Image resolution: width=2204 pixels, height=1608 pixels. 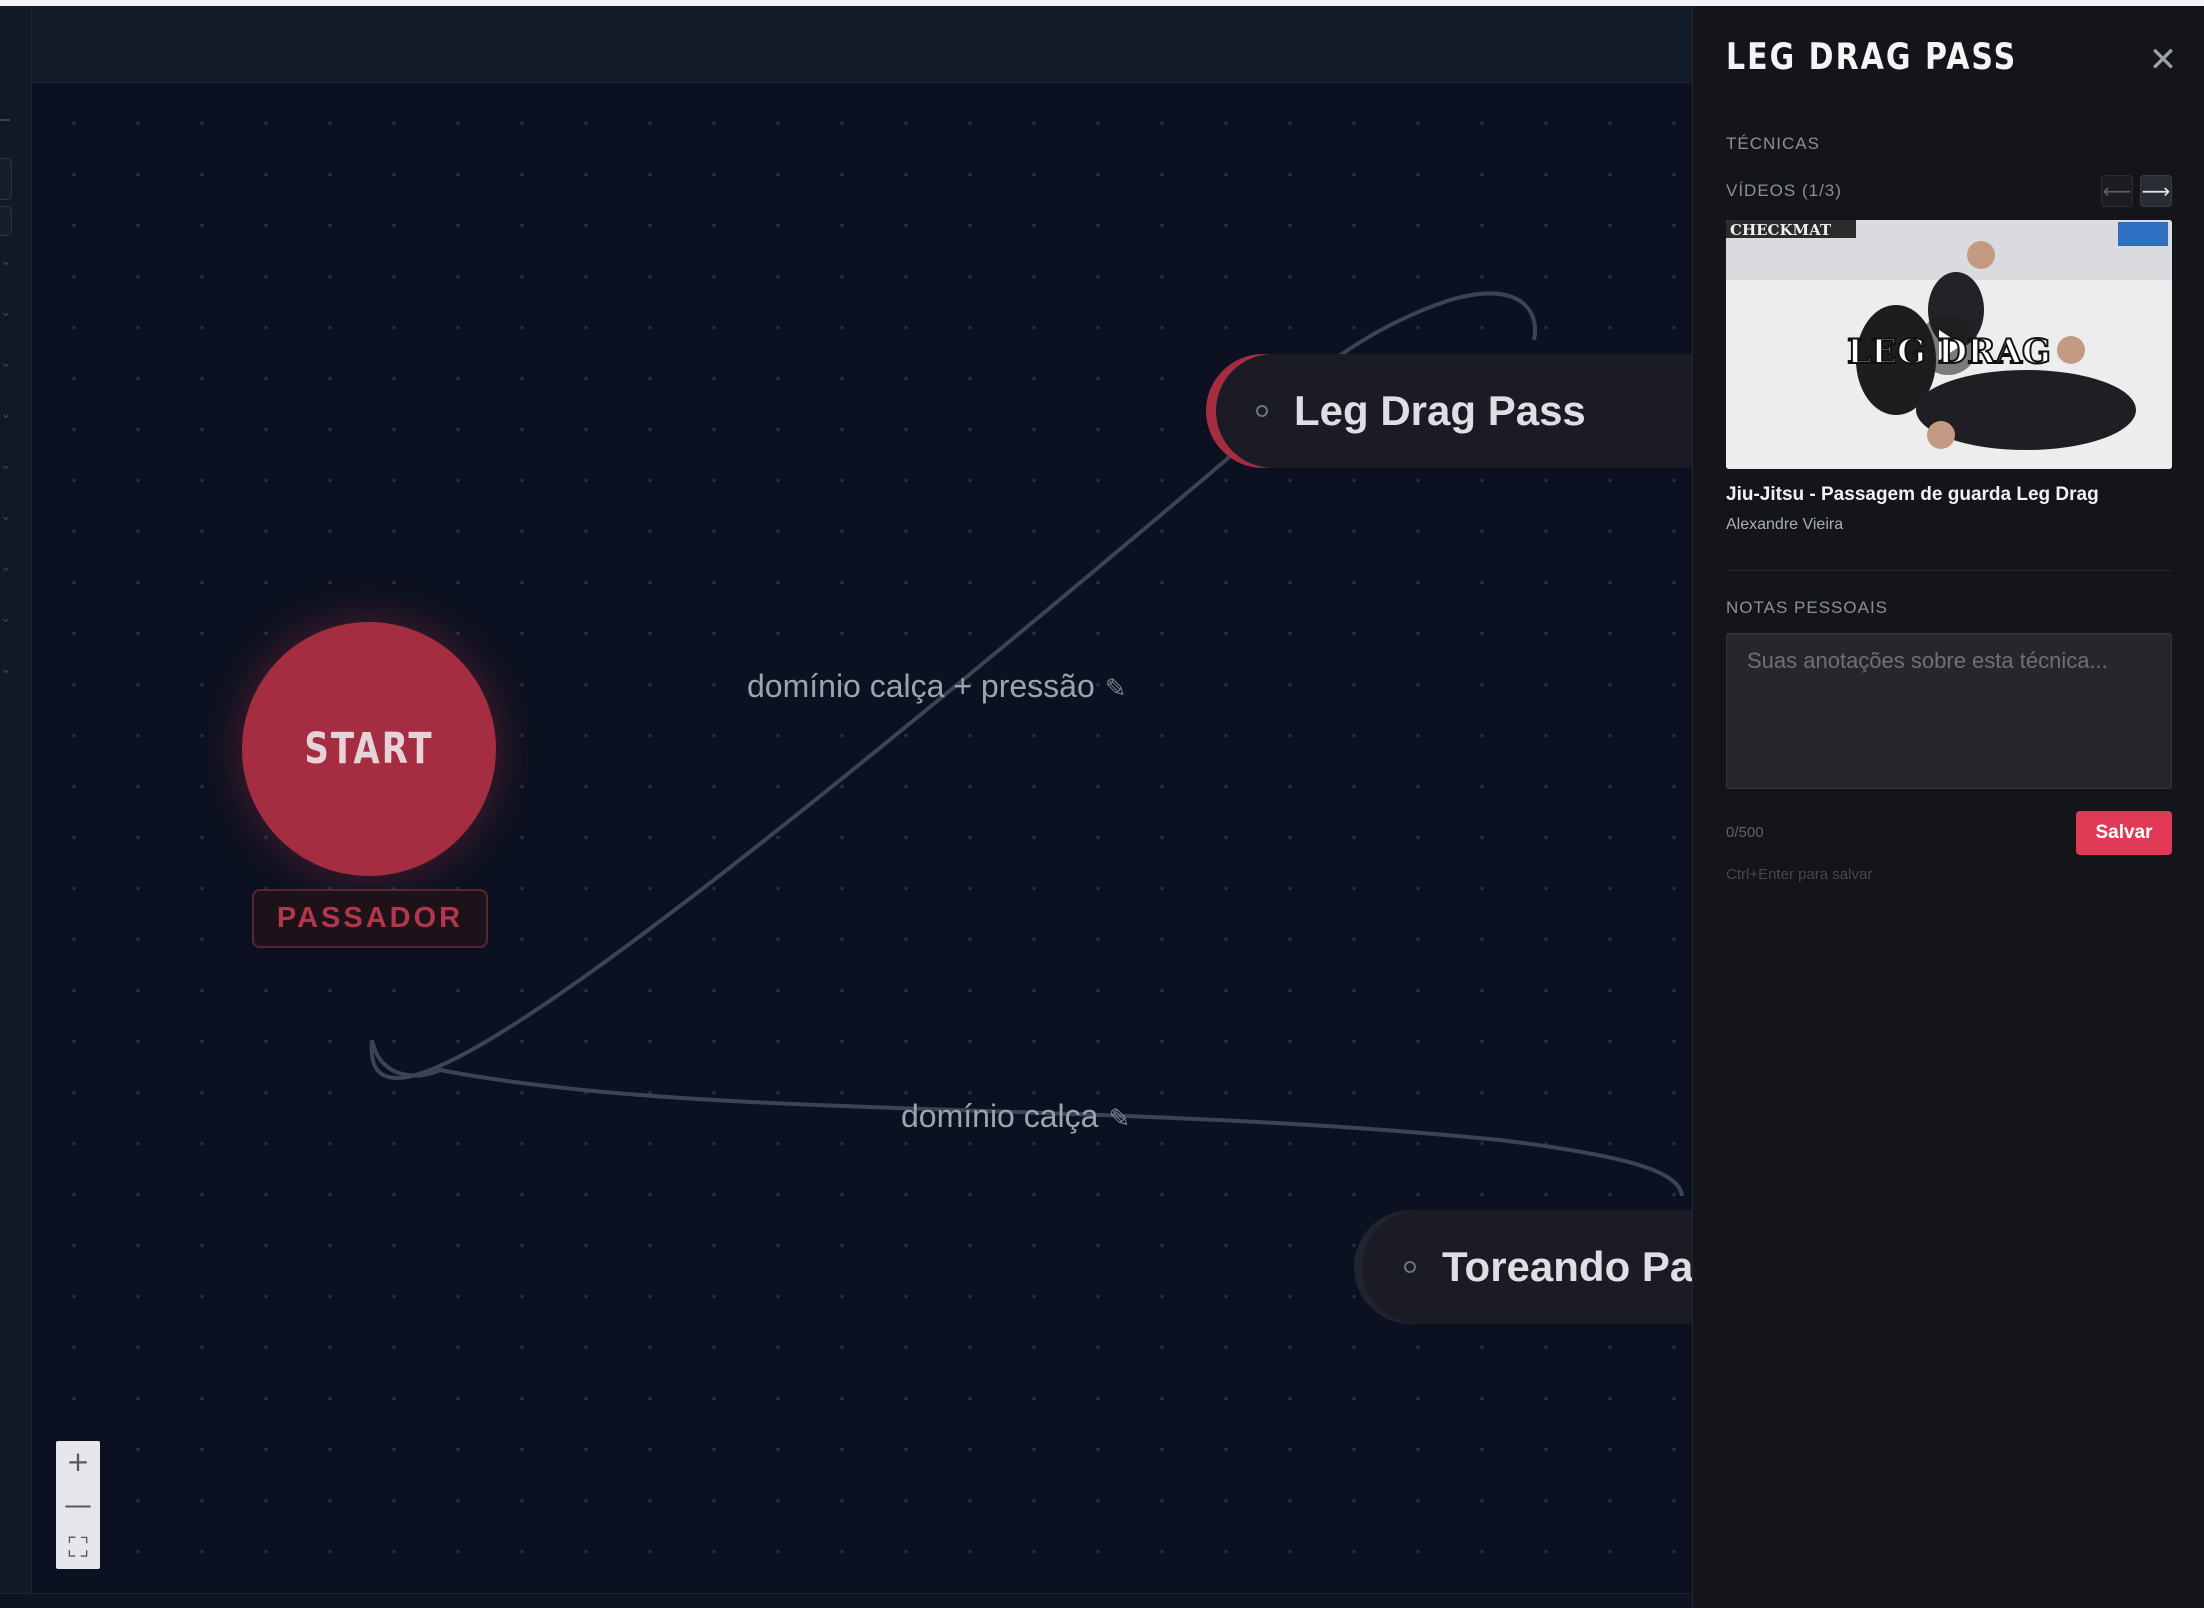 I want to click on sidebar-select-edge, so click(x=6, y=221).